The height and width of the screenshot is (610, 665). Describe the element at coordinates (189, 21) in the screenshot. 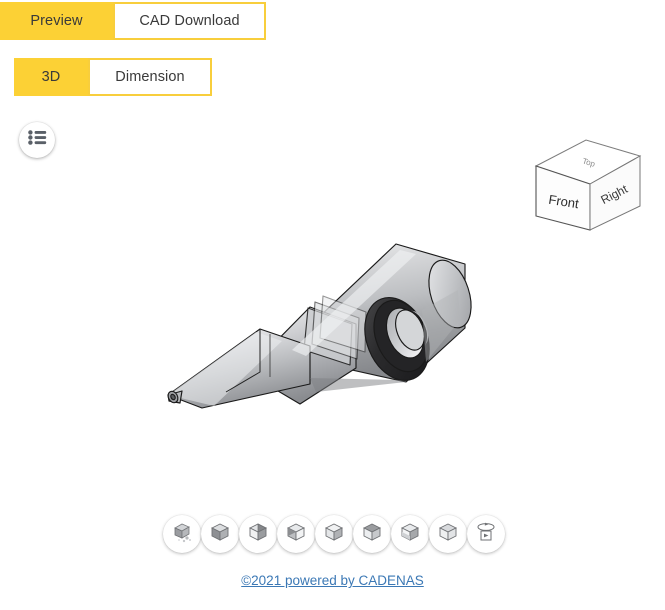

I see `tab-cad-download: CAD Download` at that location.